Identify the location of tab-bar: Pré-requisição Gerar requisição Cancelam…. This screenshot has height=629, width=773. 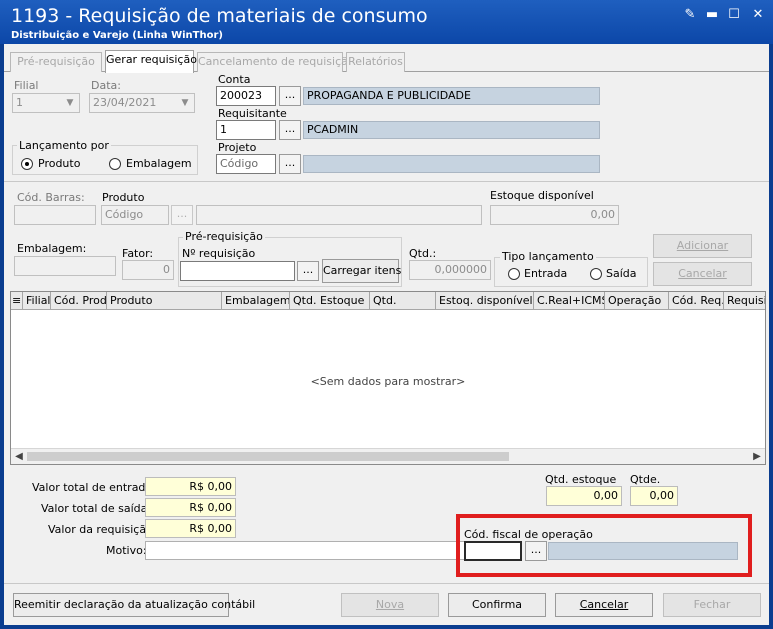
(386, 61).